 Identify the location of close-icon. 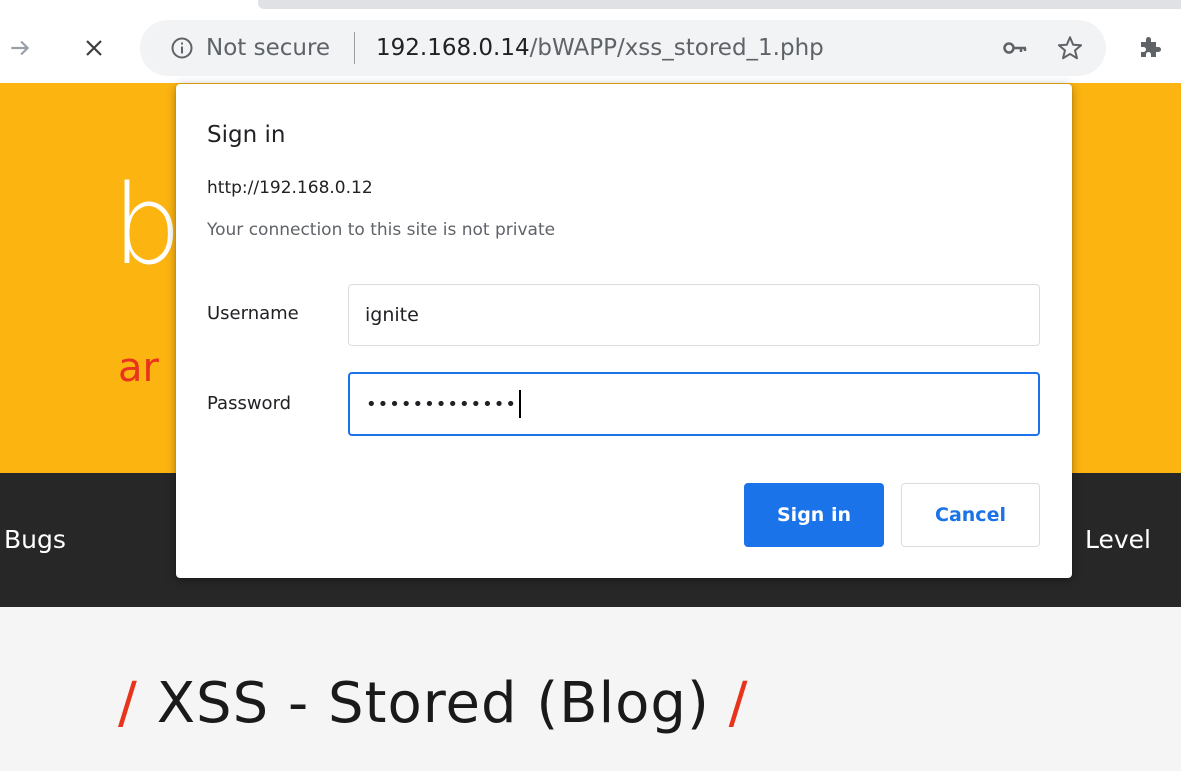
(94, 48).